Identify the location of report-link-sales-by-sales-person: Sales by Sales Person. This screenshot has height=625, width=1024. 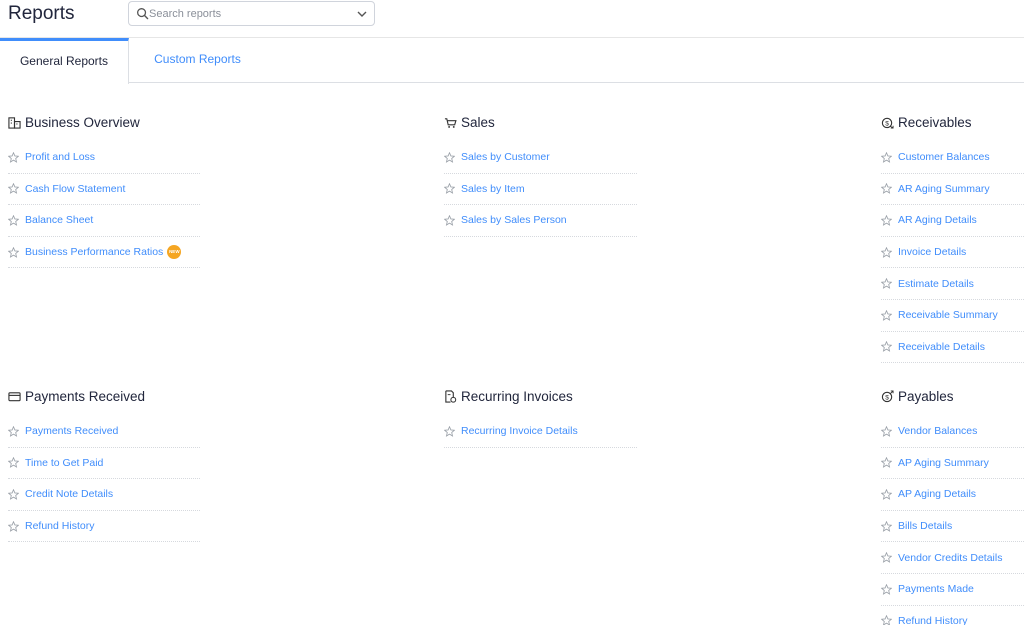
(514, 220).